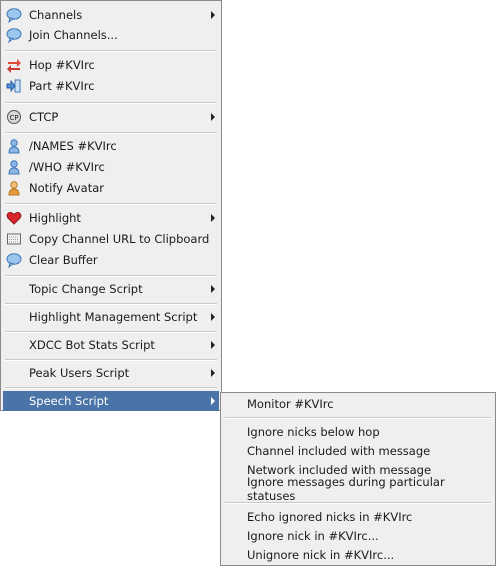 This screenshot has height=566, width=496. I want to click on menu-item-label: CTCP, so click(44, 117).